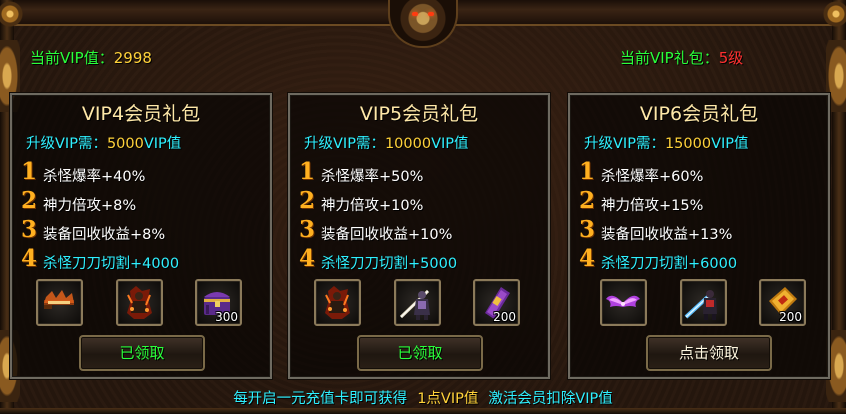 The image size is (846, 414). Describe the element at coordinates (709, 353) in the screenshot. I see `claim-button: 点击领取` at that location.